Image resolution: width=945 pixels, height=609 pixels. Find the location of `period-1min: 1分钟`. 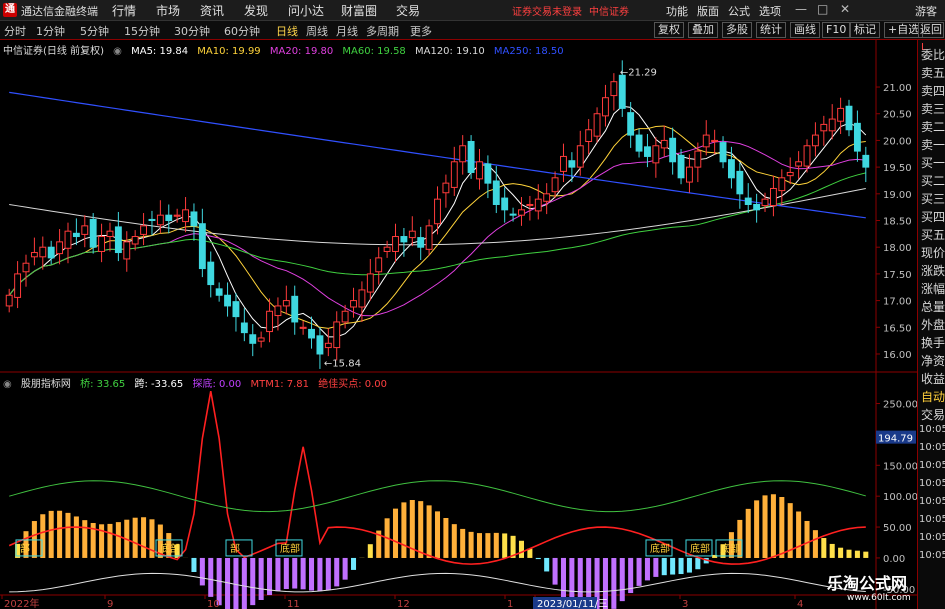

period-1min: 1分钟 is located at coordinates (50, 31).